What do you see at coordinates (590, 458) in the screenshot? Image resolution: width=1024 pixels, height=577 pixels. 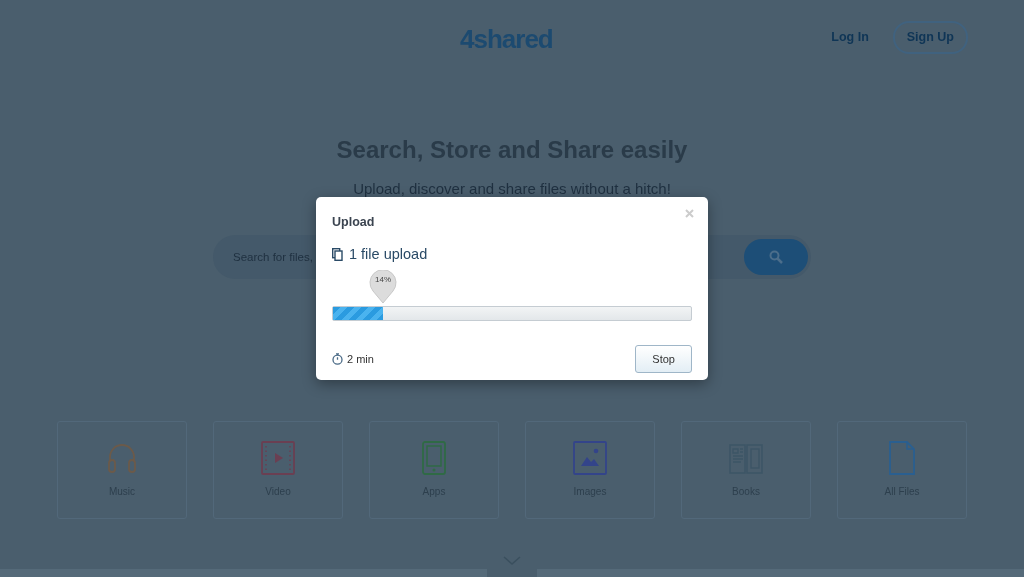 I see `image-icon` at bounding box center [590, 458].